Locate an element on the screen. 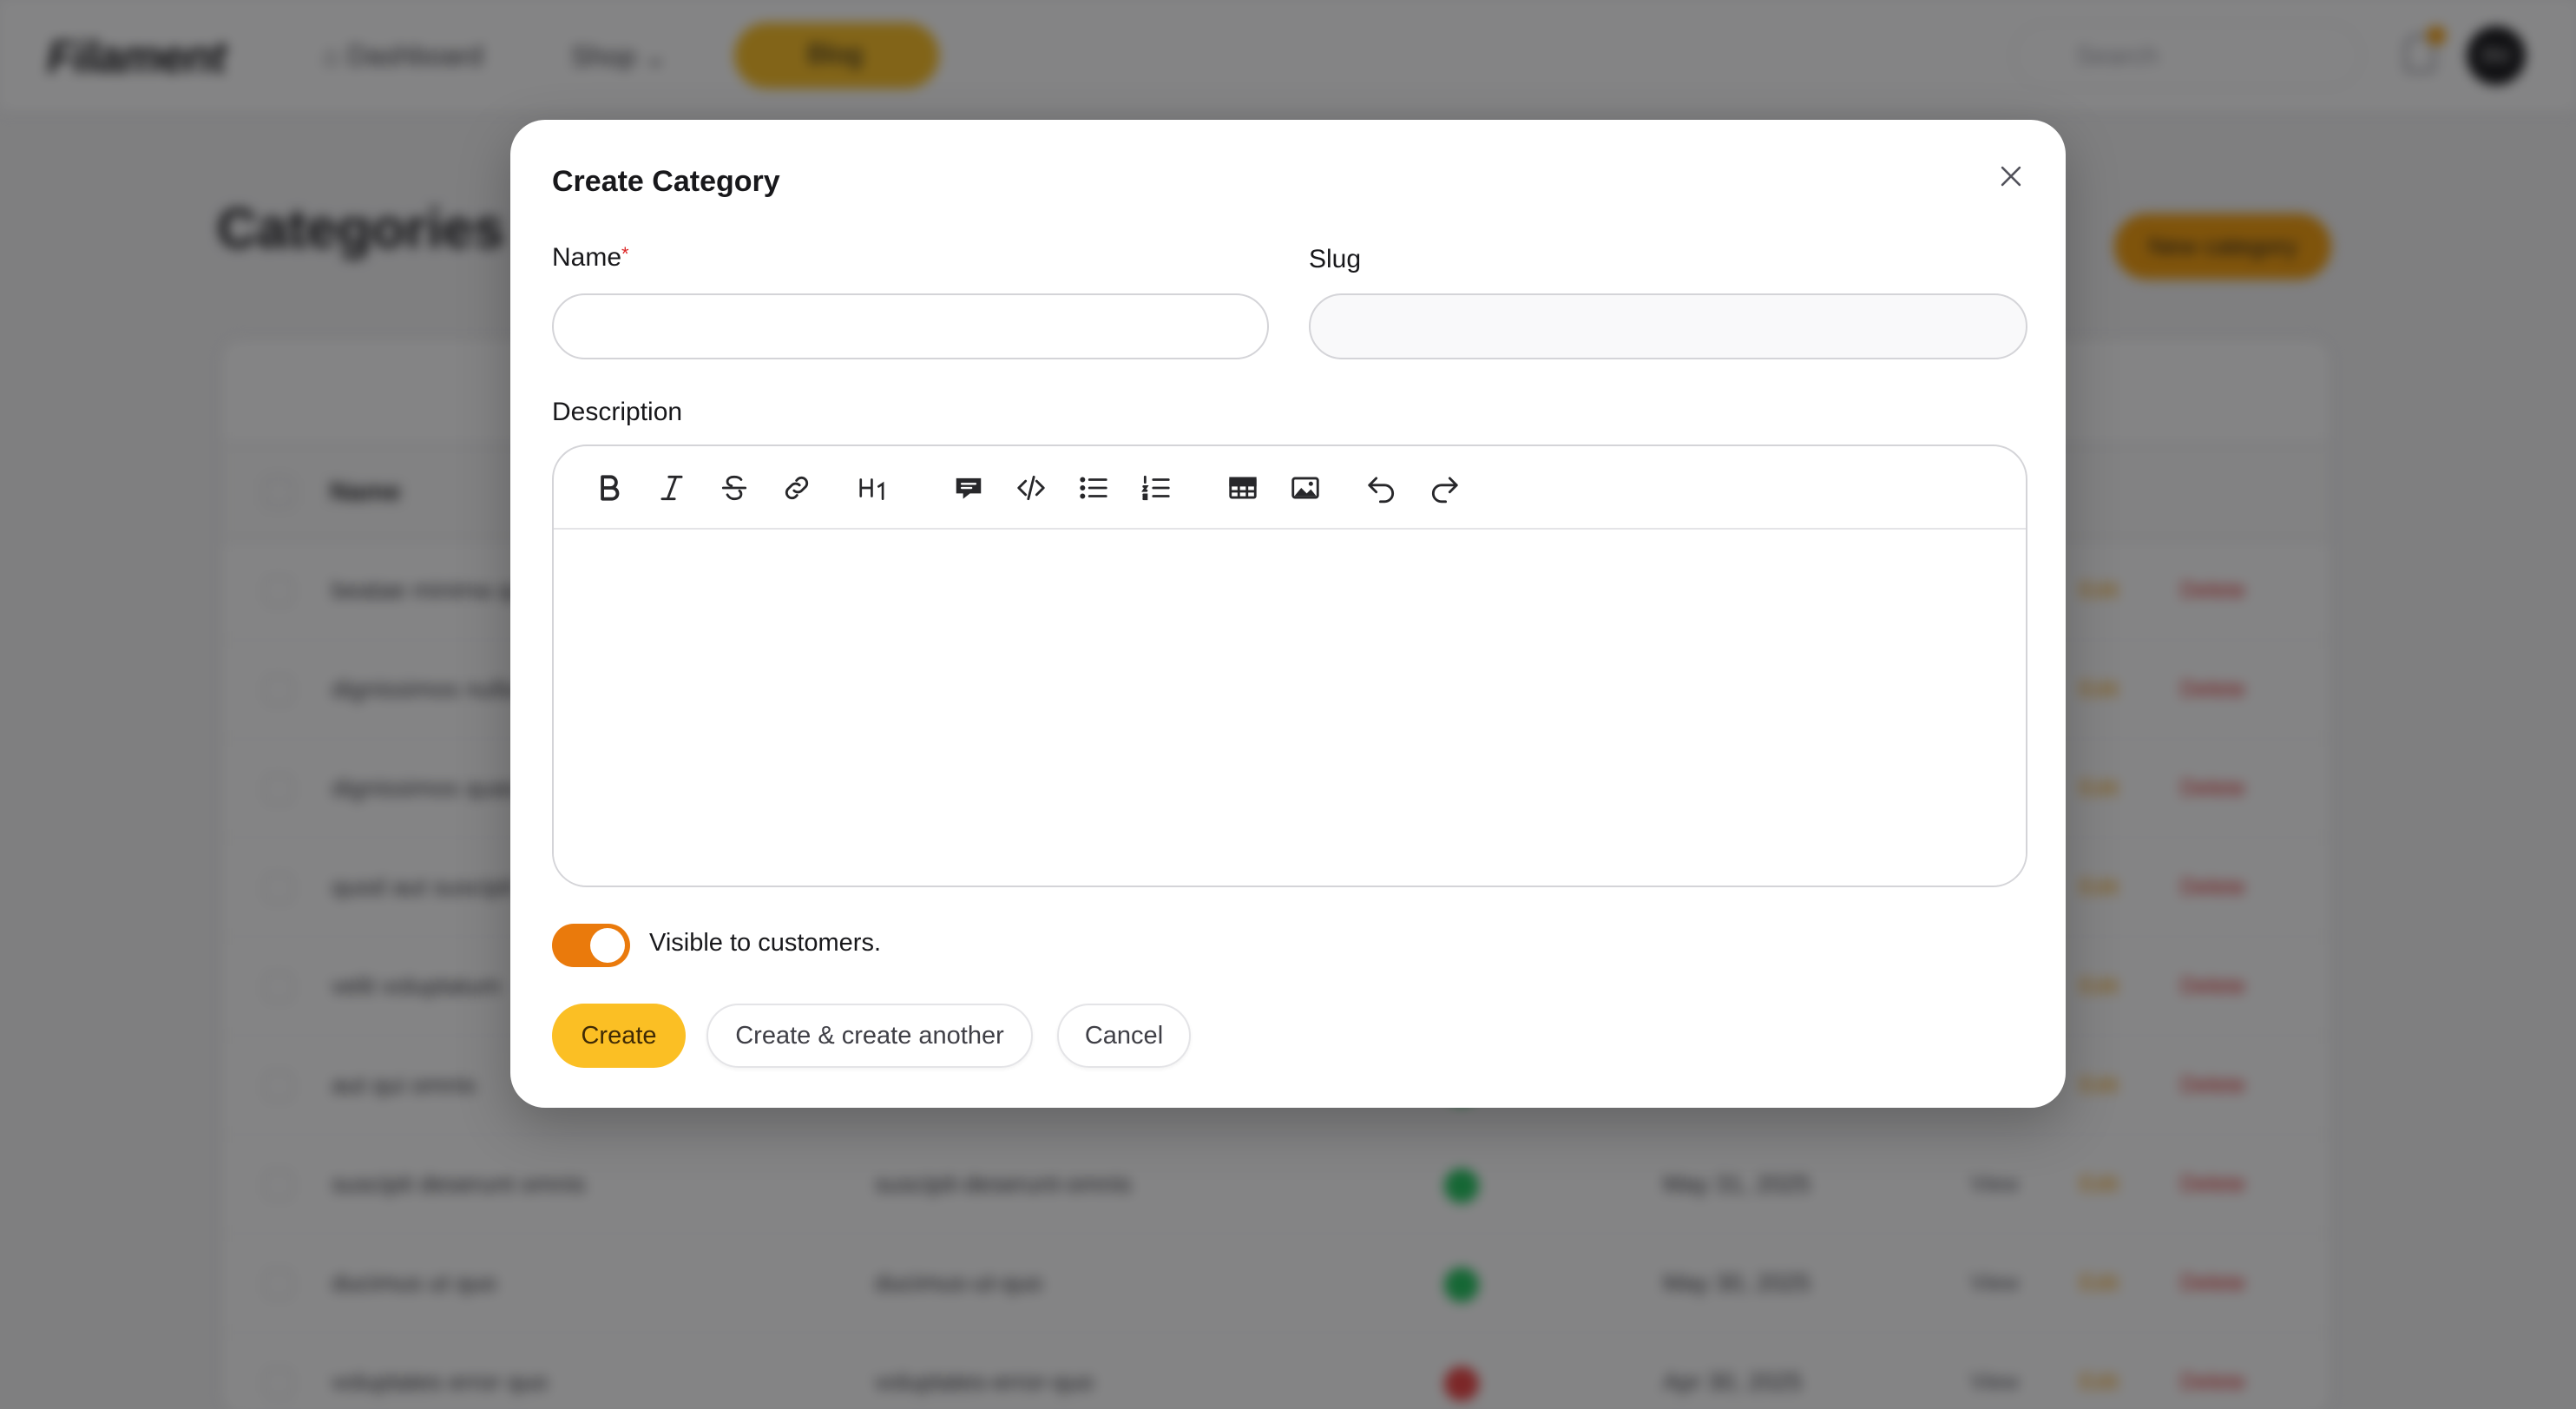 This screenshot has width=2576, height=1409. close-modal-button is located at coordinates (2011, 176).